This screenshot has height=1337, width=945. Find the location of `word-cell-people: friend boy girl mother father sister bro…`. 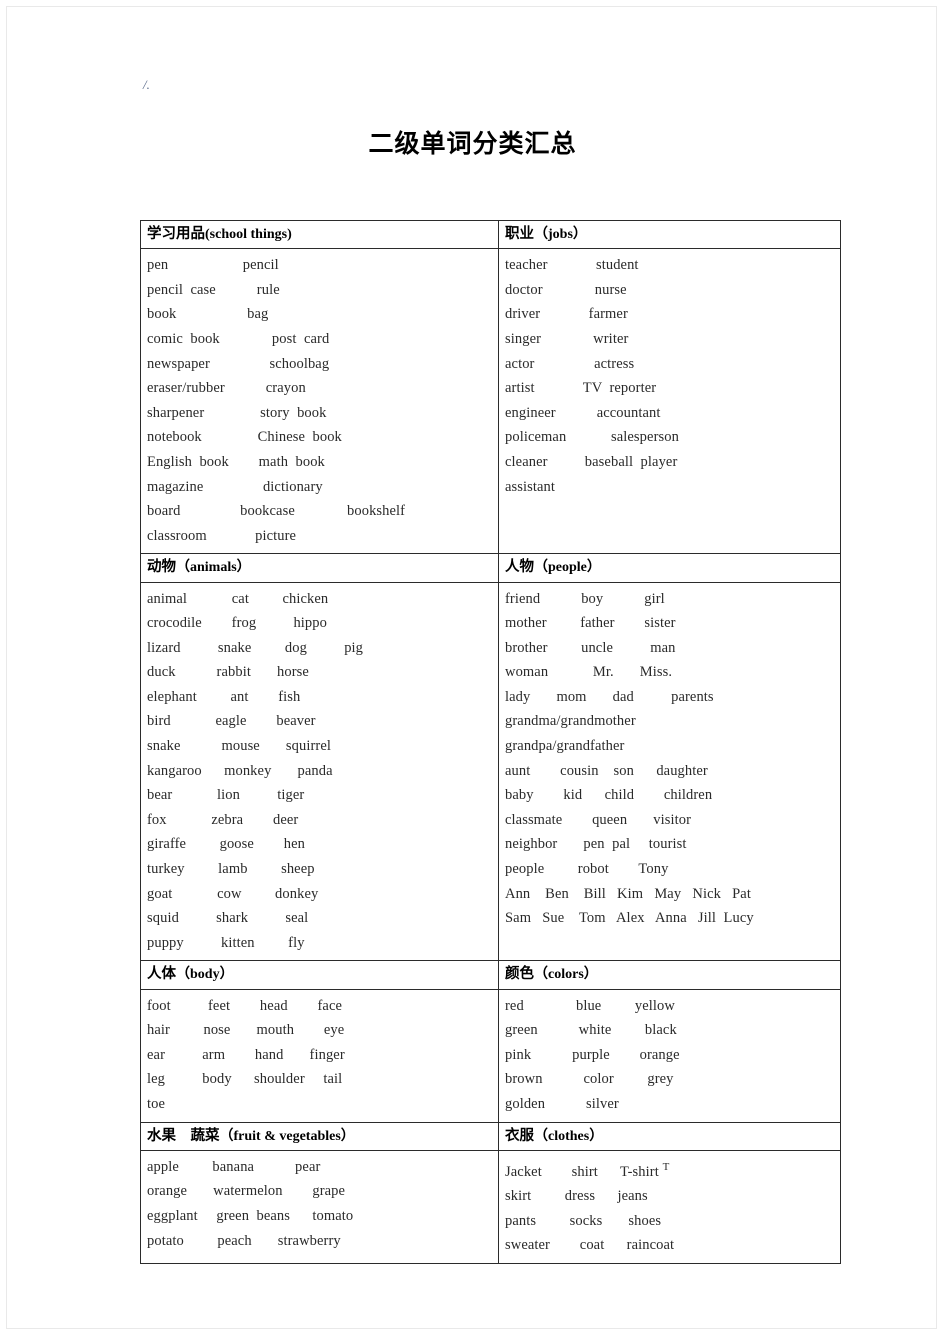

word-cell-people: friend boy girl mother father sister bro… is located at coordinates (669, 771).